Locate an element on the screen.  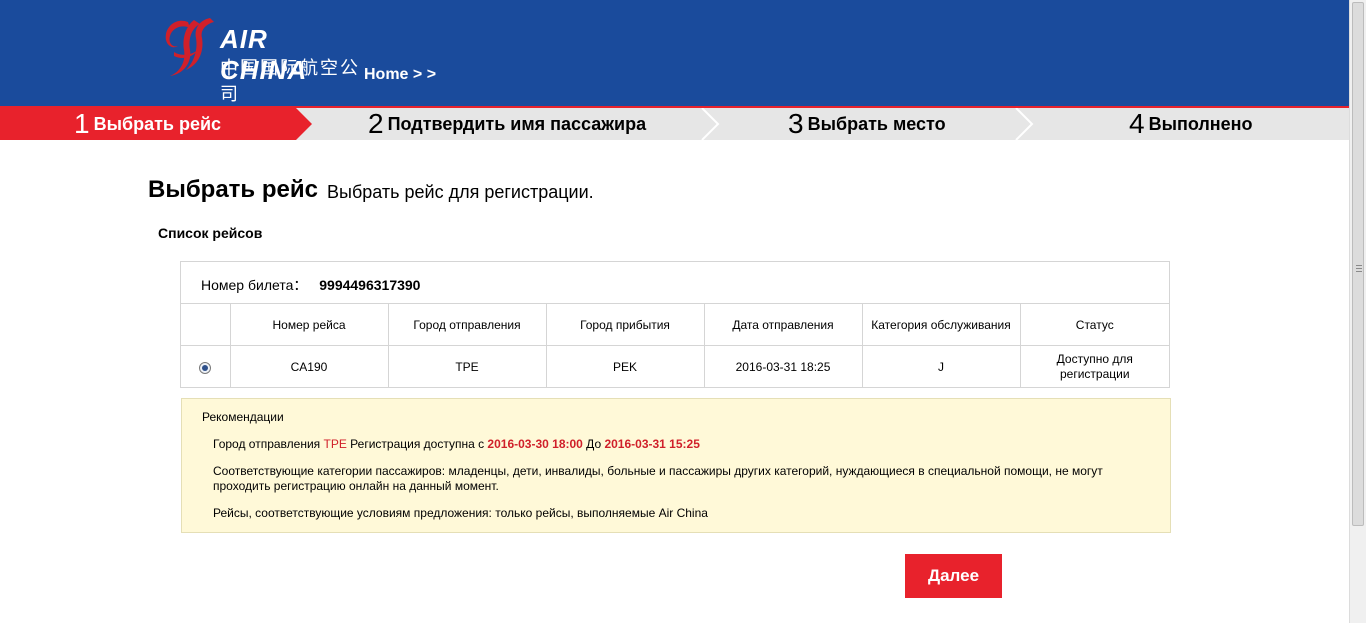
departure-city-code: TPE is located at coordinates (335, 444).